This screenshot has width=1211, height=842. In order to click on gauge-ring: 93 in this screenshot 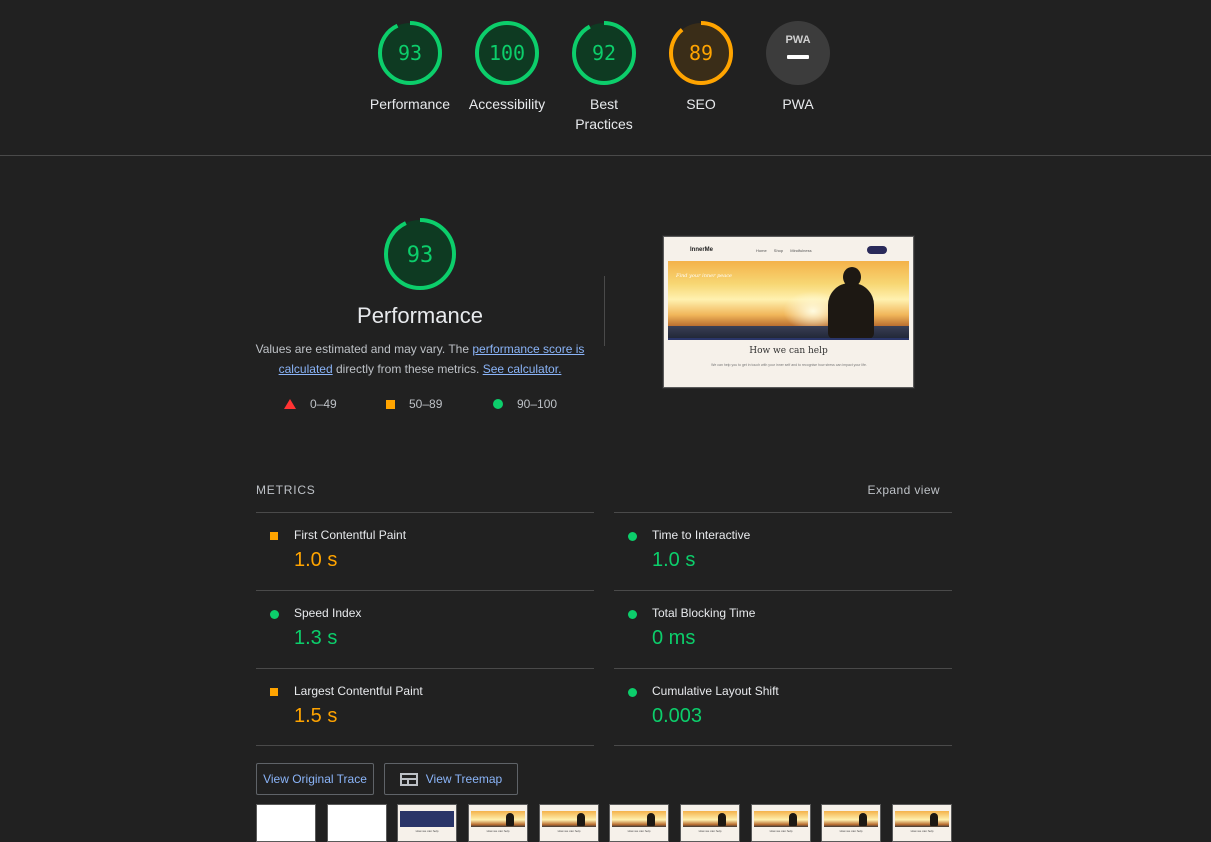, I will do `click(410, 53)`.